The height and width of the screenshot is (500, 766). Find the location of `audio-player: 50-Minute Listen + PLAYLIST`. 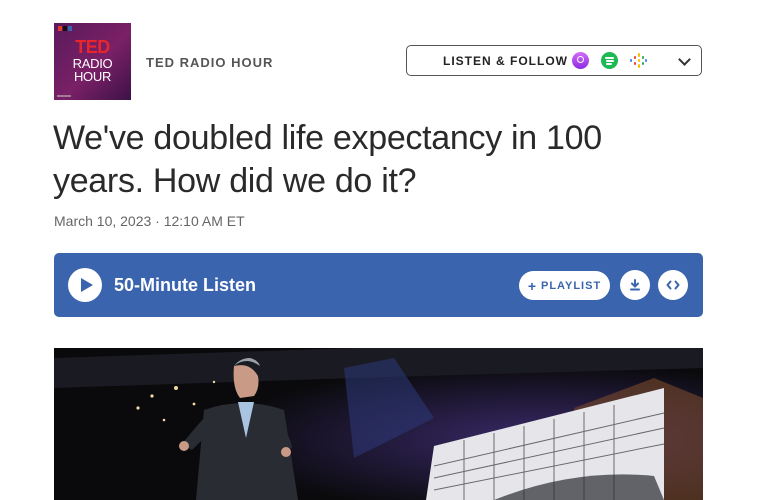

audio-player: 50-Minute Listen + PLAYLIST is located at coordinates (378, 285).